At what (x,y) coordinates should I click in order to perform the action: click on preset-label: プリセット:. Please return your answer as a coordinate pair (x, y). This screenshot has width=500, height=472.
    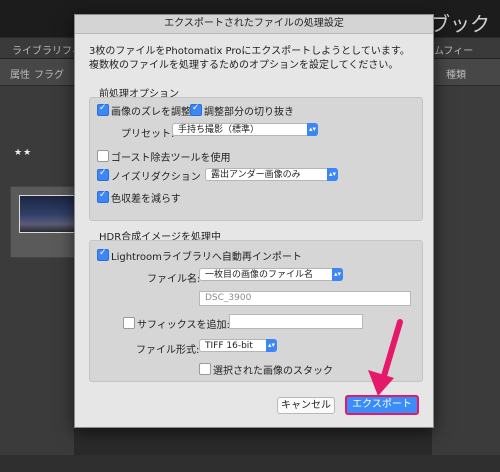
    Looking at the image, I should click on (148, 134).